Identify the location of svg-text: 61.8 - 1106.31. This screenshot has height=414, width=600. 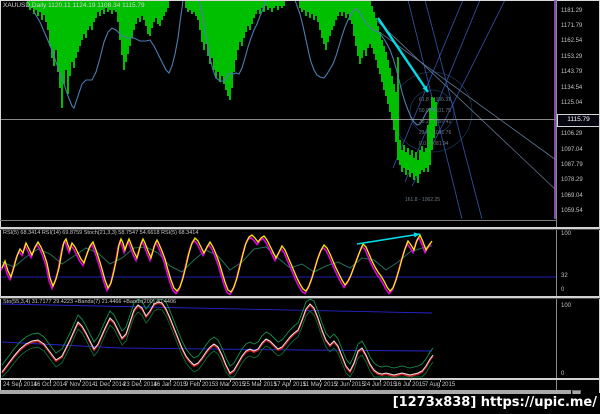
(435, 100).